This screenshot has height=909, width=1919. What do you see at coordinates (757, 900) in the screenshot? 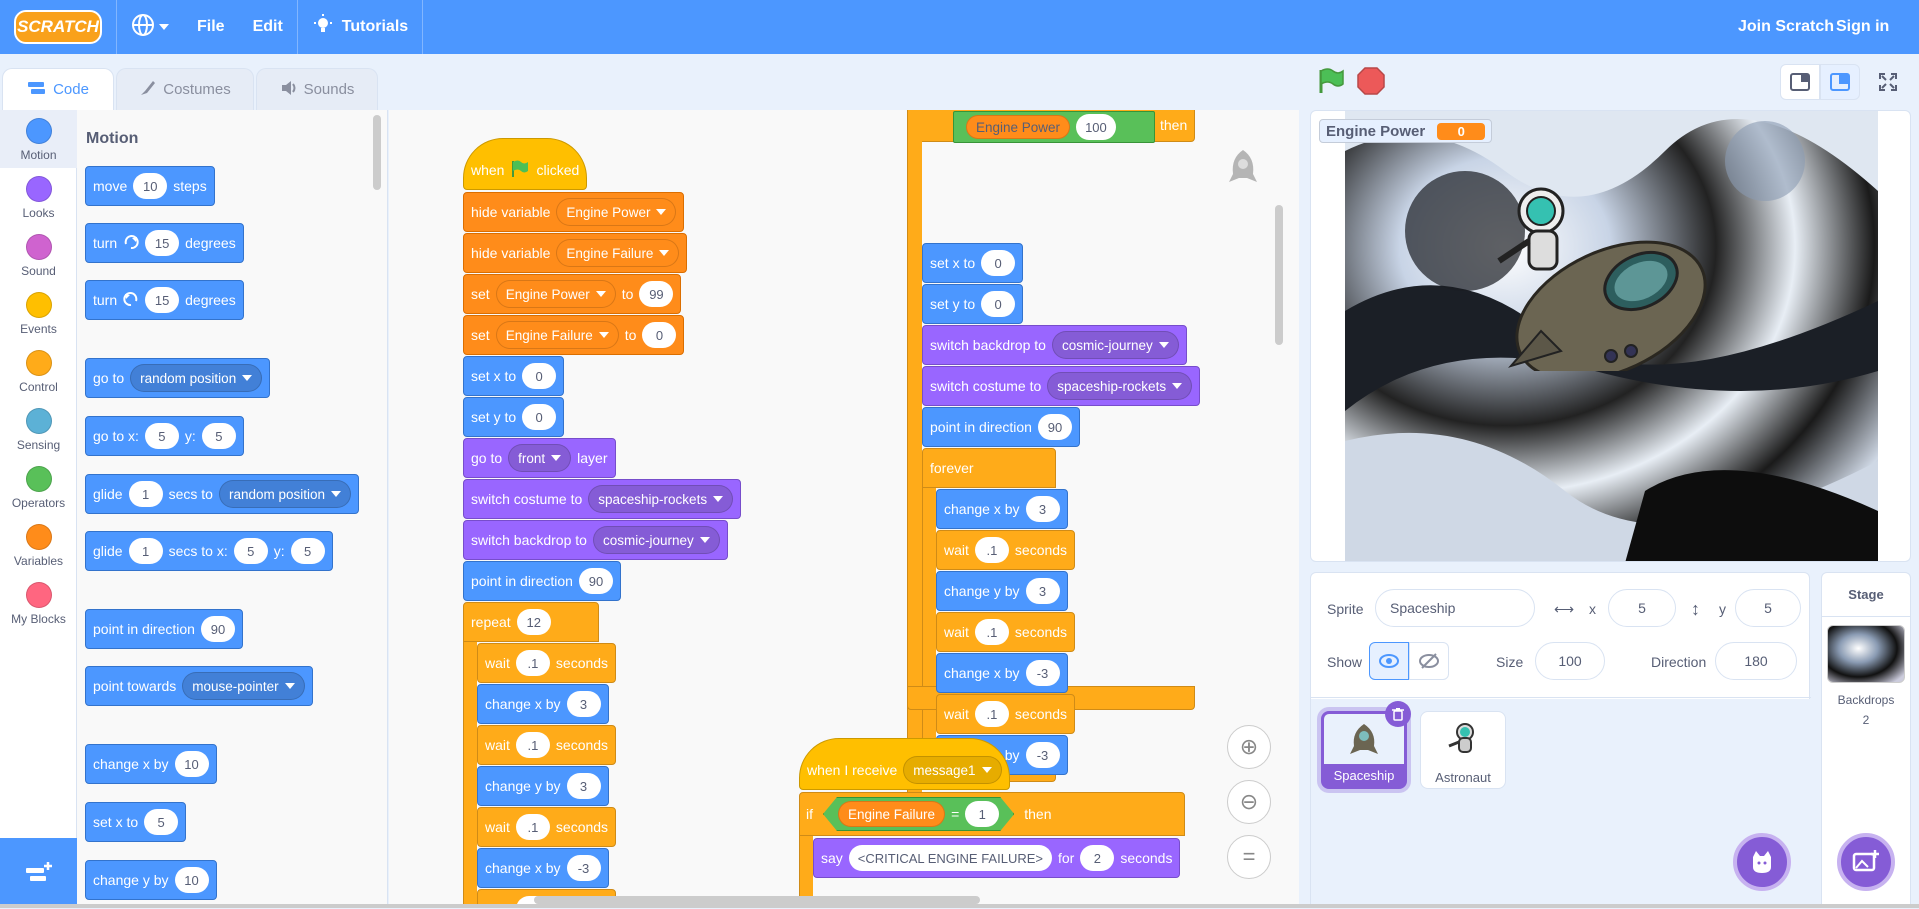
I see `workspace-scrollbar-horizontal` at bounding box center [757, 900].